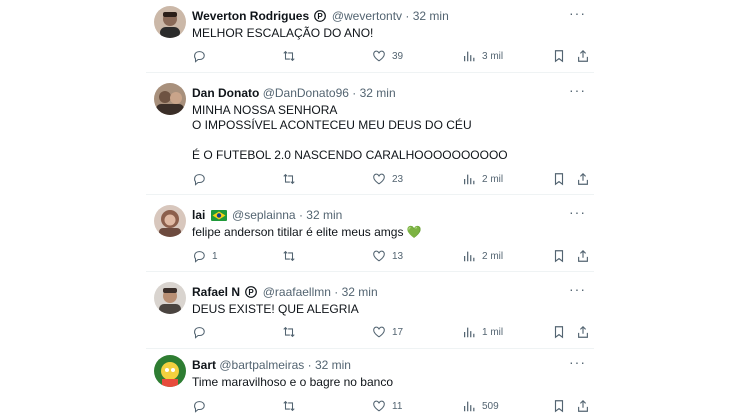 The height and width of the screenshot is (420, 740). What do you see at coordinates (218, 217) in the screenshot?
I see `brazil-flag-icon` at bounding box center [218, 217].